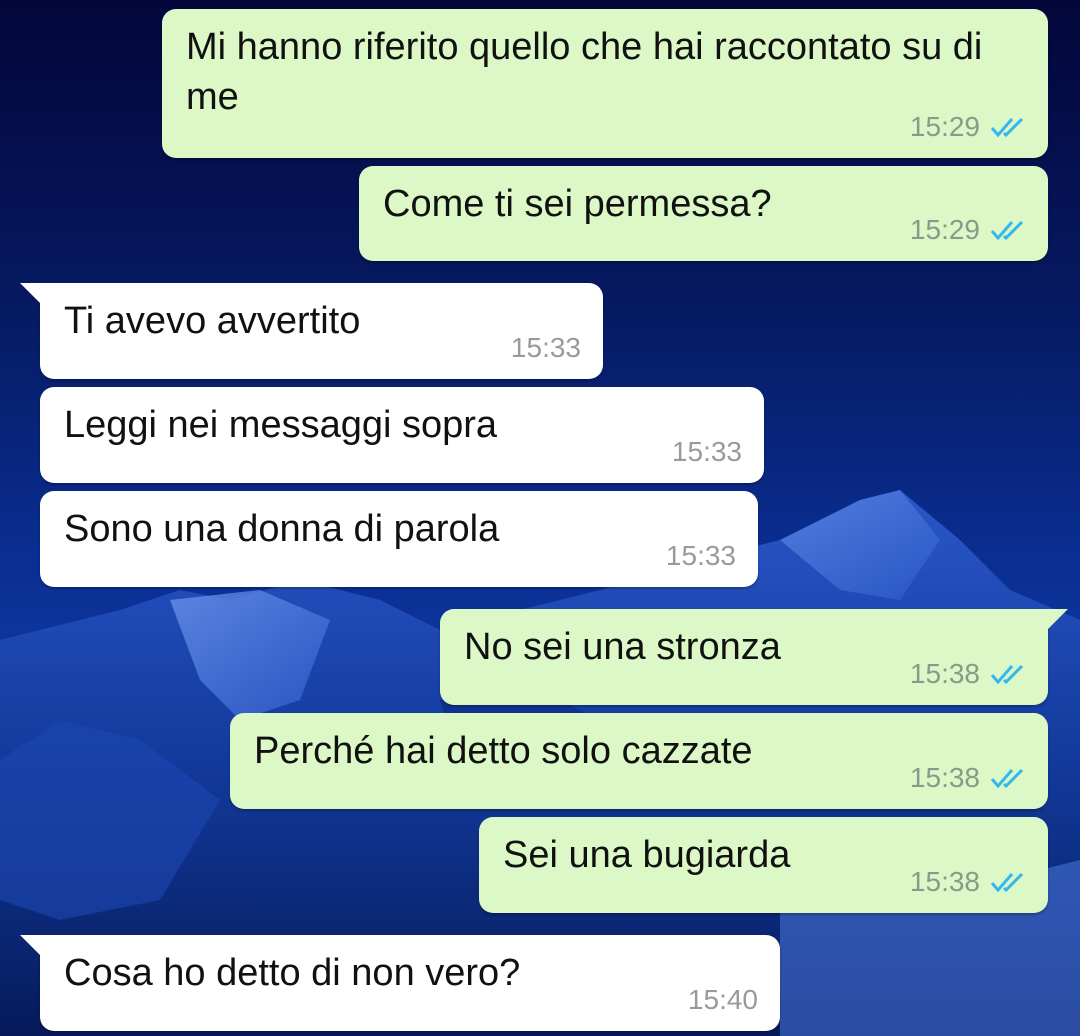 Image resolution: width=1080 pixels, height=1036 pixels. I want to click on message-text: No sei una stronza, so click(622, 647).